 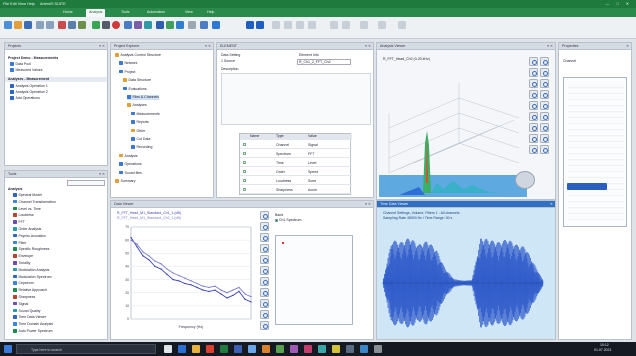 I want to click on tool-item: Modulation Analysis, so click(x=31, y=270).